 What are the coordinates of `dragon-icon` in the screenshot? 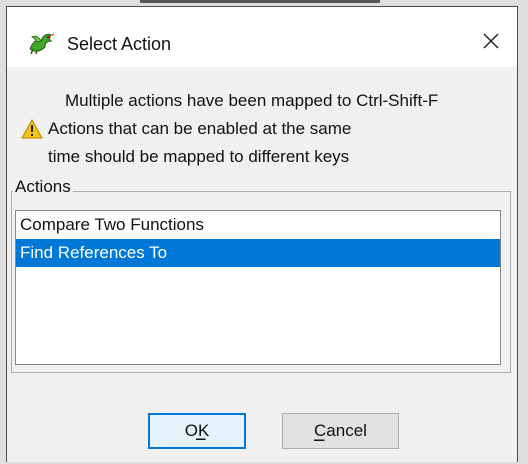 It's located at (41, 42).